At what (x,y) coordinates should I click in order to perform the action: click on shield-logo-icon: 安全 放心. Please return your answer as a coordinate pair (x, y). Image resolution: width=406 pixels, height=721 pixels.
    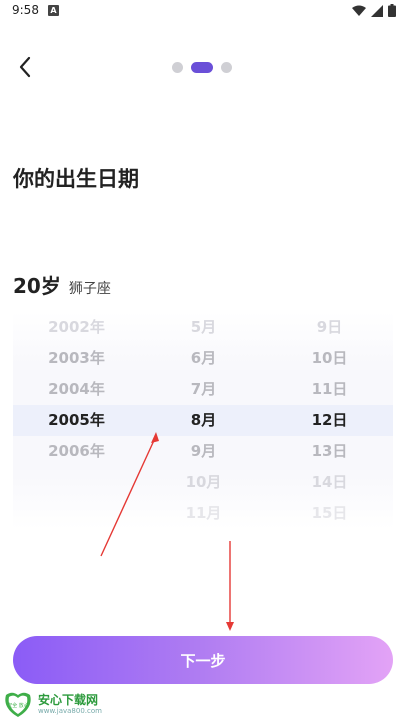
    Looking at the image, I should click on (18, 704).